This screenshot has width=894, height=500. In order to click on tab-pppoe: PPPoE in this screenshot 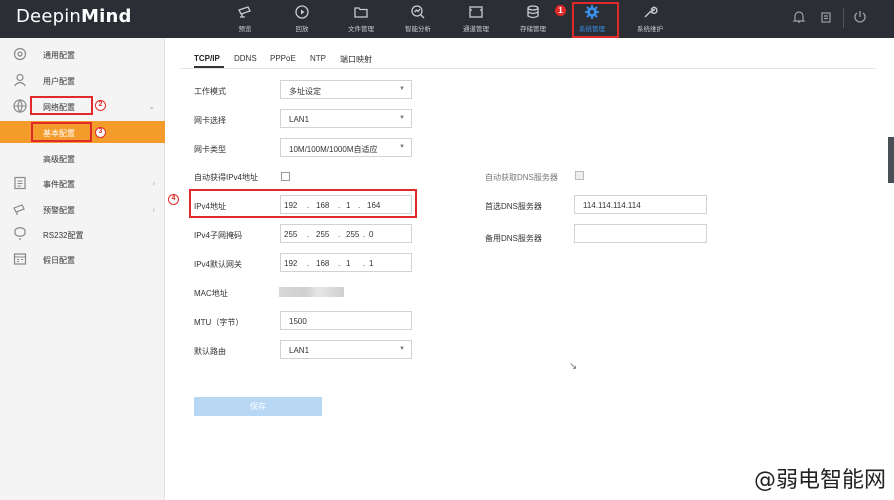, I will do `click(283, 58)`.